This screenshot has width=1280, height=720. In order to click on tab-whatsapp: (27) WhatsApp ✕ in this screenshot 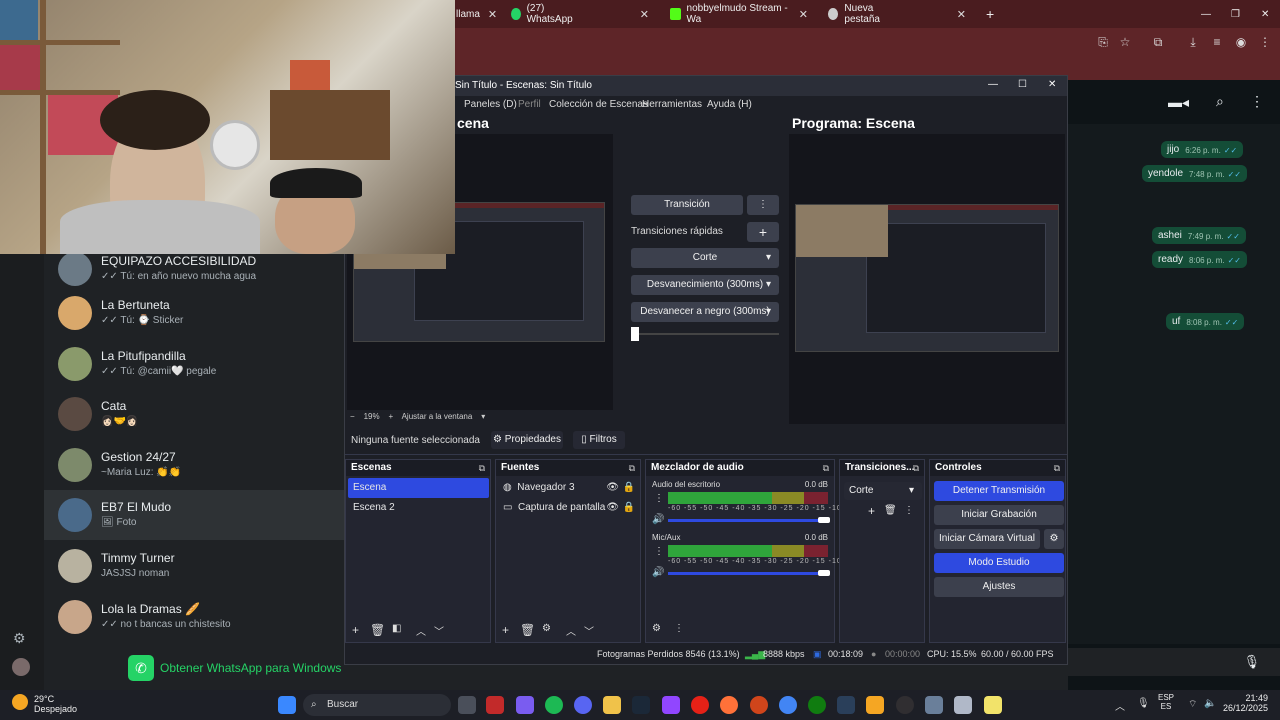, I will do `click(580, 14)`.